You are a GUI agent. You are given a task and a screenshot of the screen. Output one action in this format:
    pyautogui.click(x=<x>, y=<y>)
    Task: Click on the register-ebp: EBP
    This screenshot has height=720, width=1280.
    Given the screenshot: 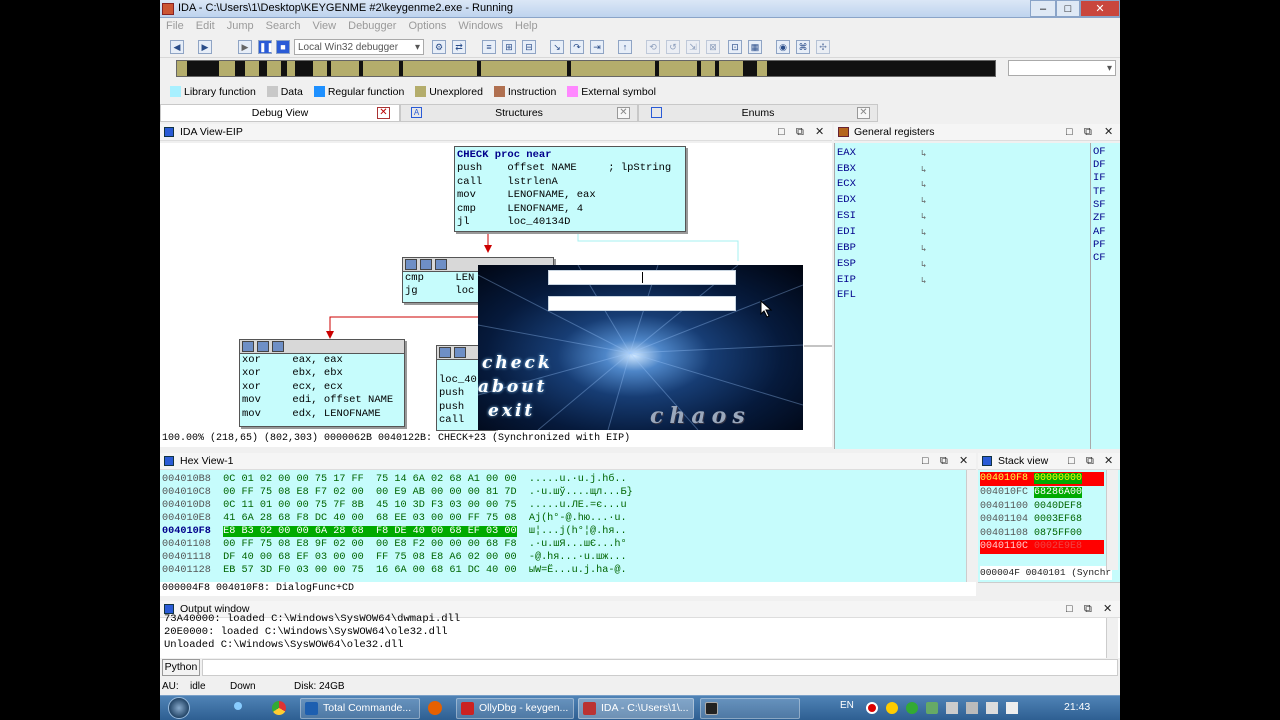 What is the action you would take?
    pyautogui.click(x=846, y=248)
    